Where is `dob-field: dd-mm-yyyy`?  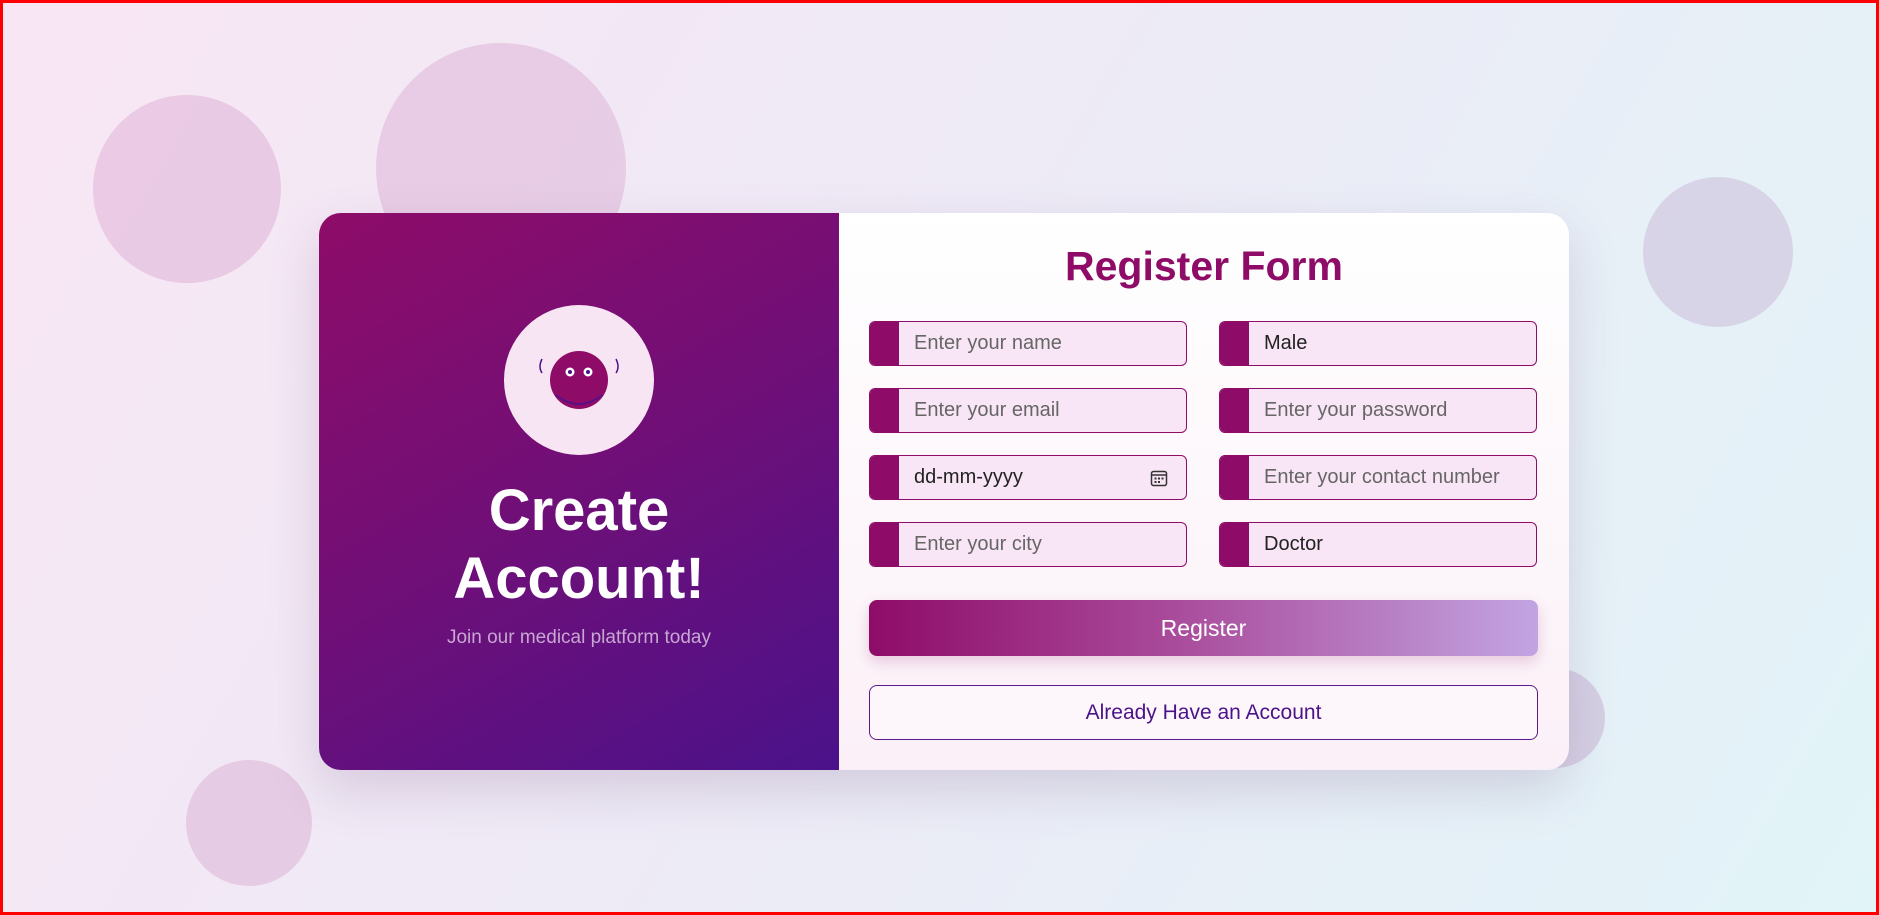 dob-field: dd-mm-yyyy is located at coordinates (1028, 477).